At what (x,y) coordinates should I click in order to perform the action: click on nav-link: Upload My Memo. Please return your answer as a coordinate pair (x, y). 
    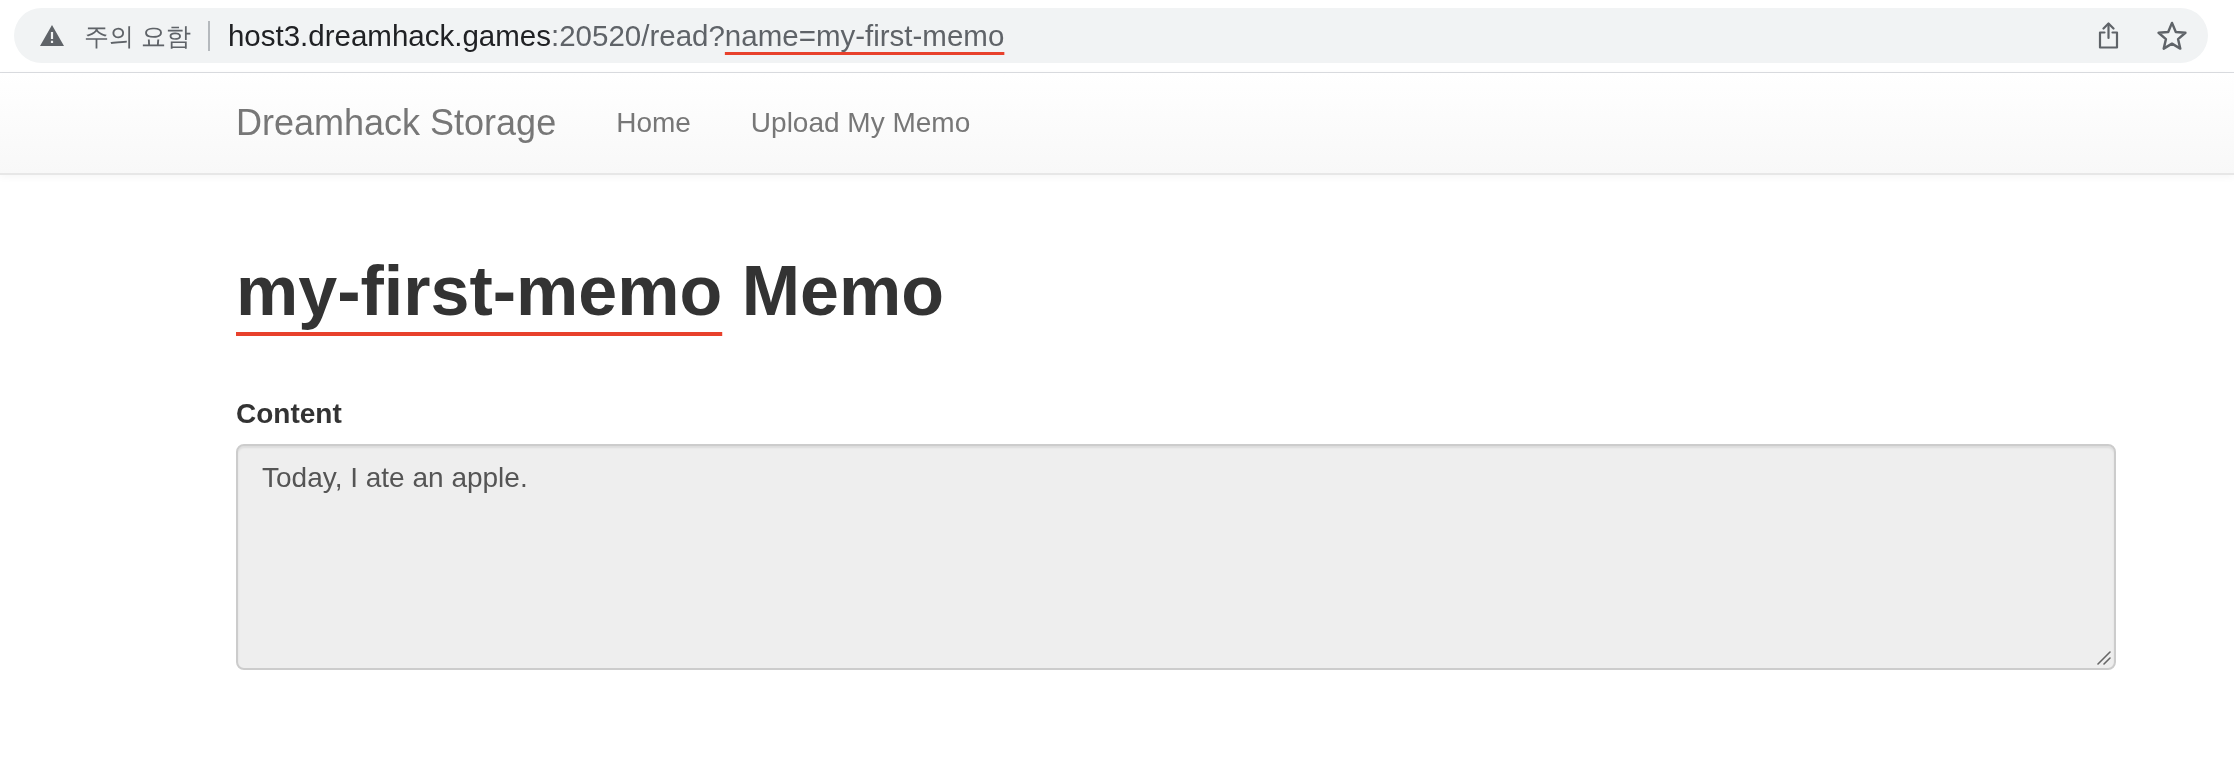
    Looking at the image, I should click on (860, 123).